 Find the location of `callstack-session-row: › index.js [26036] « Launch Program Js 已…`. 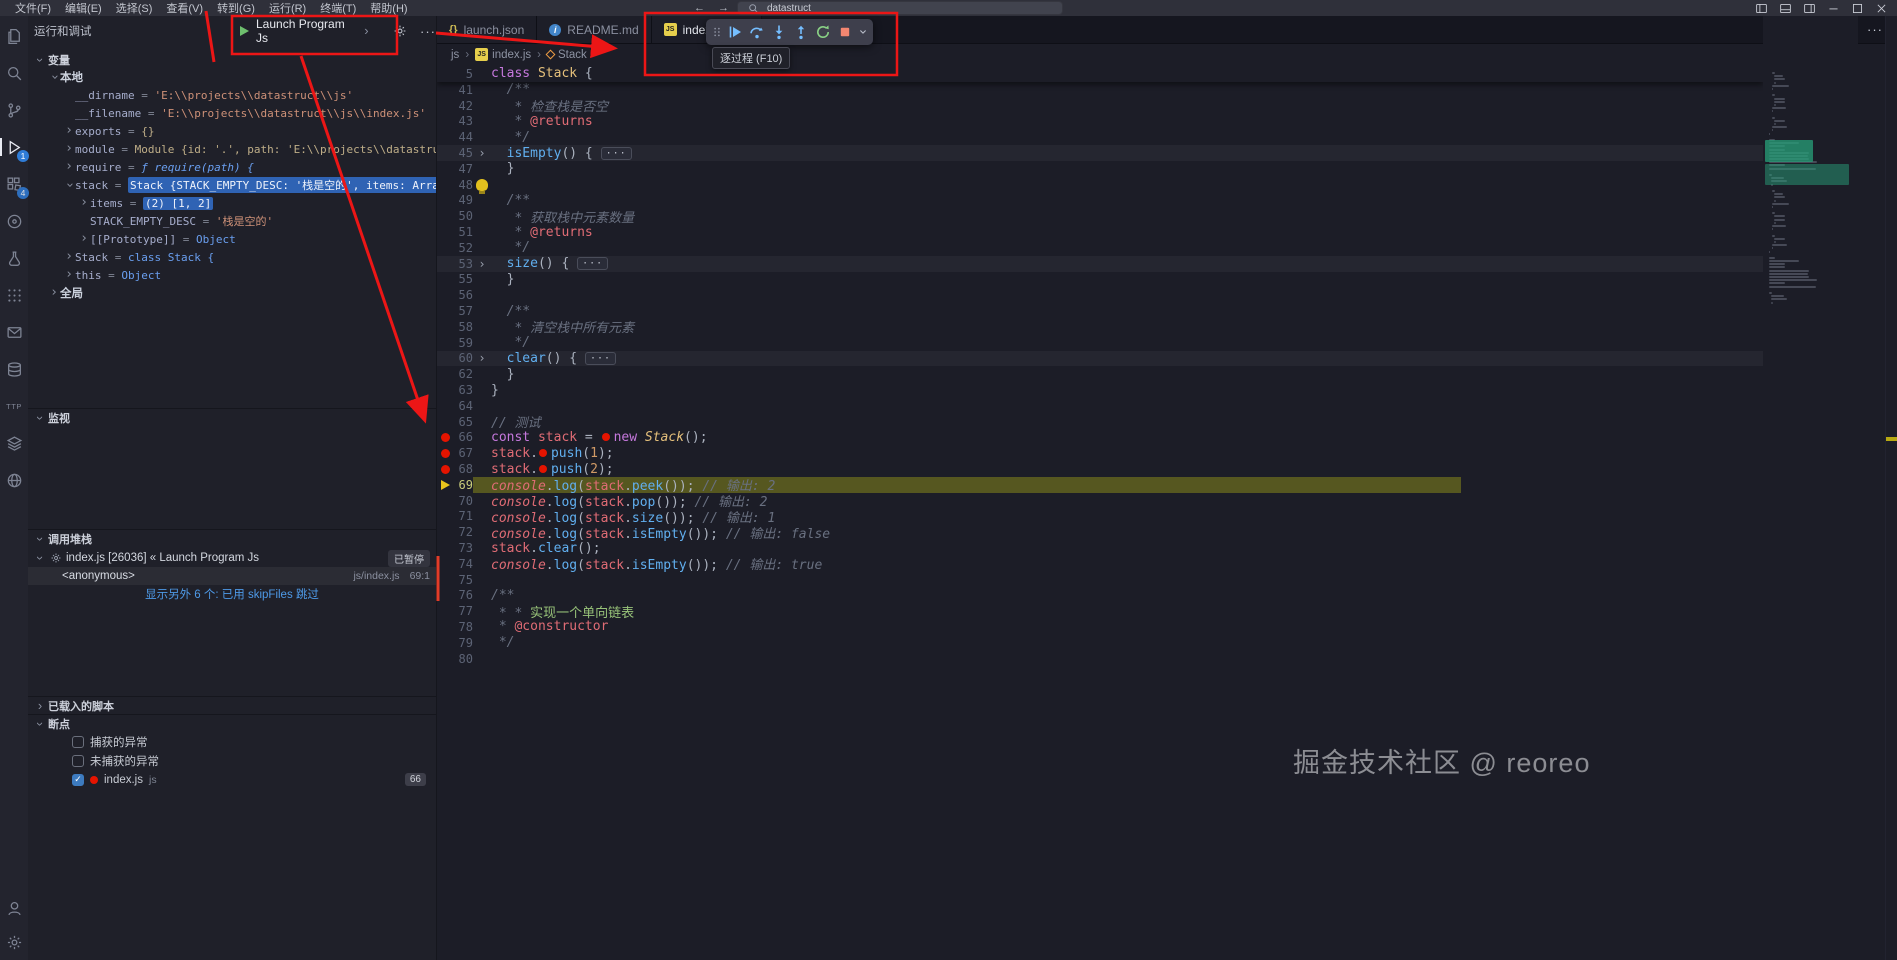

callstack-session-row: › index.js [26036] « Launch Program Js 已… is located at coordinates (232, 558).